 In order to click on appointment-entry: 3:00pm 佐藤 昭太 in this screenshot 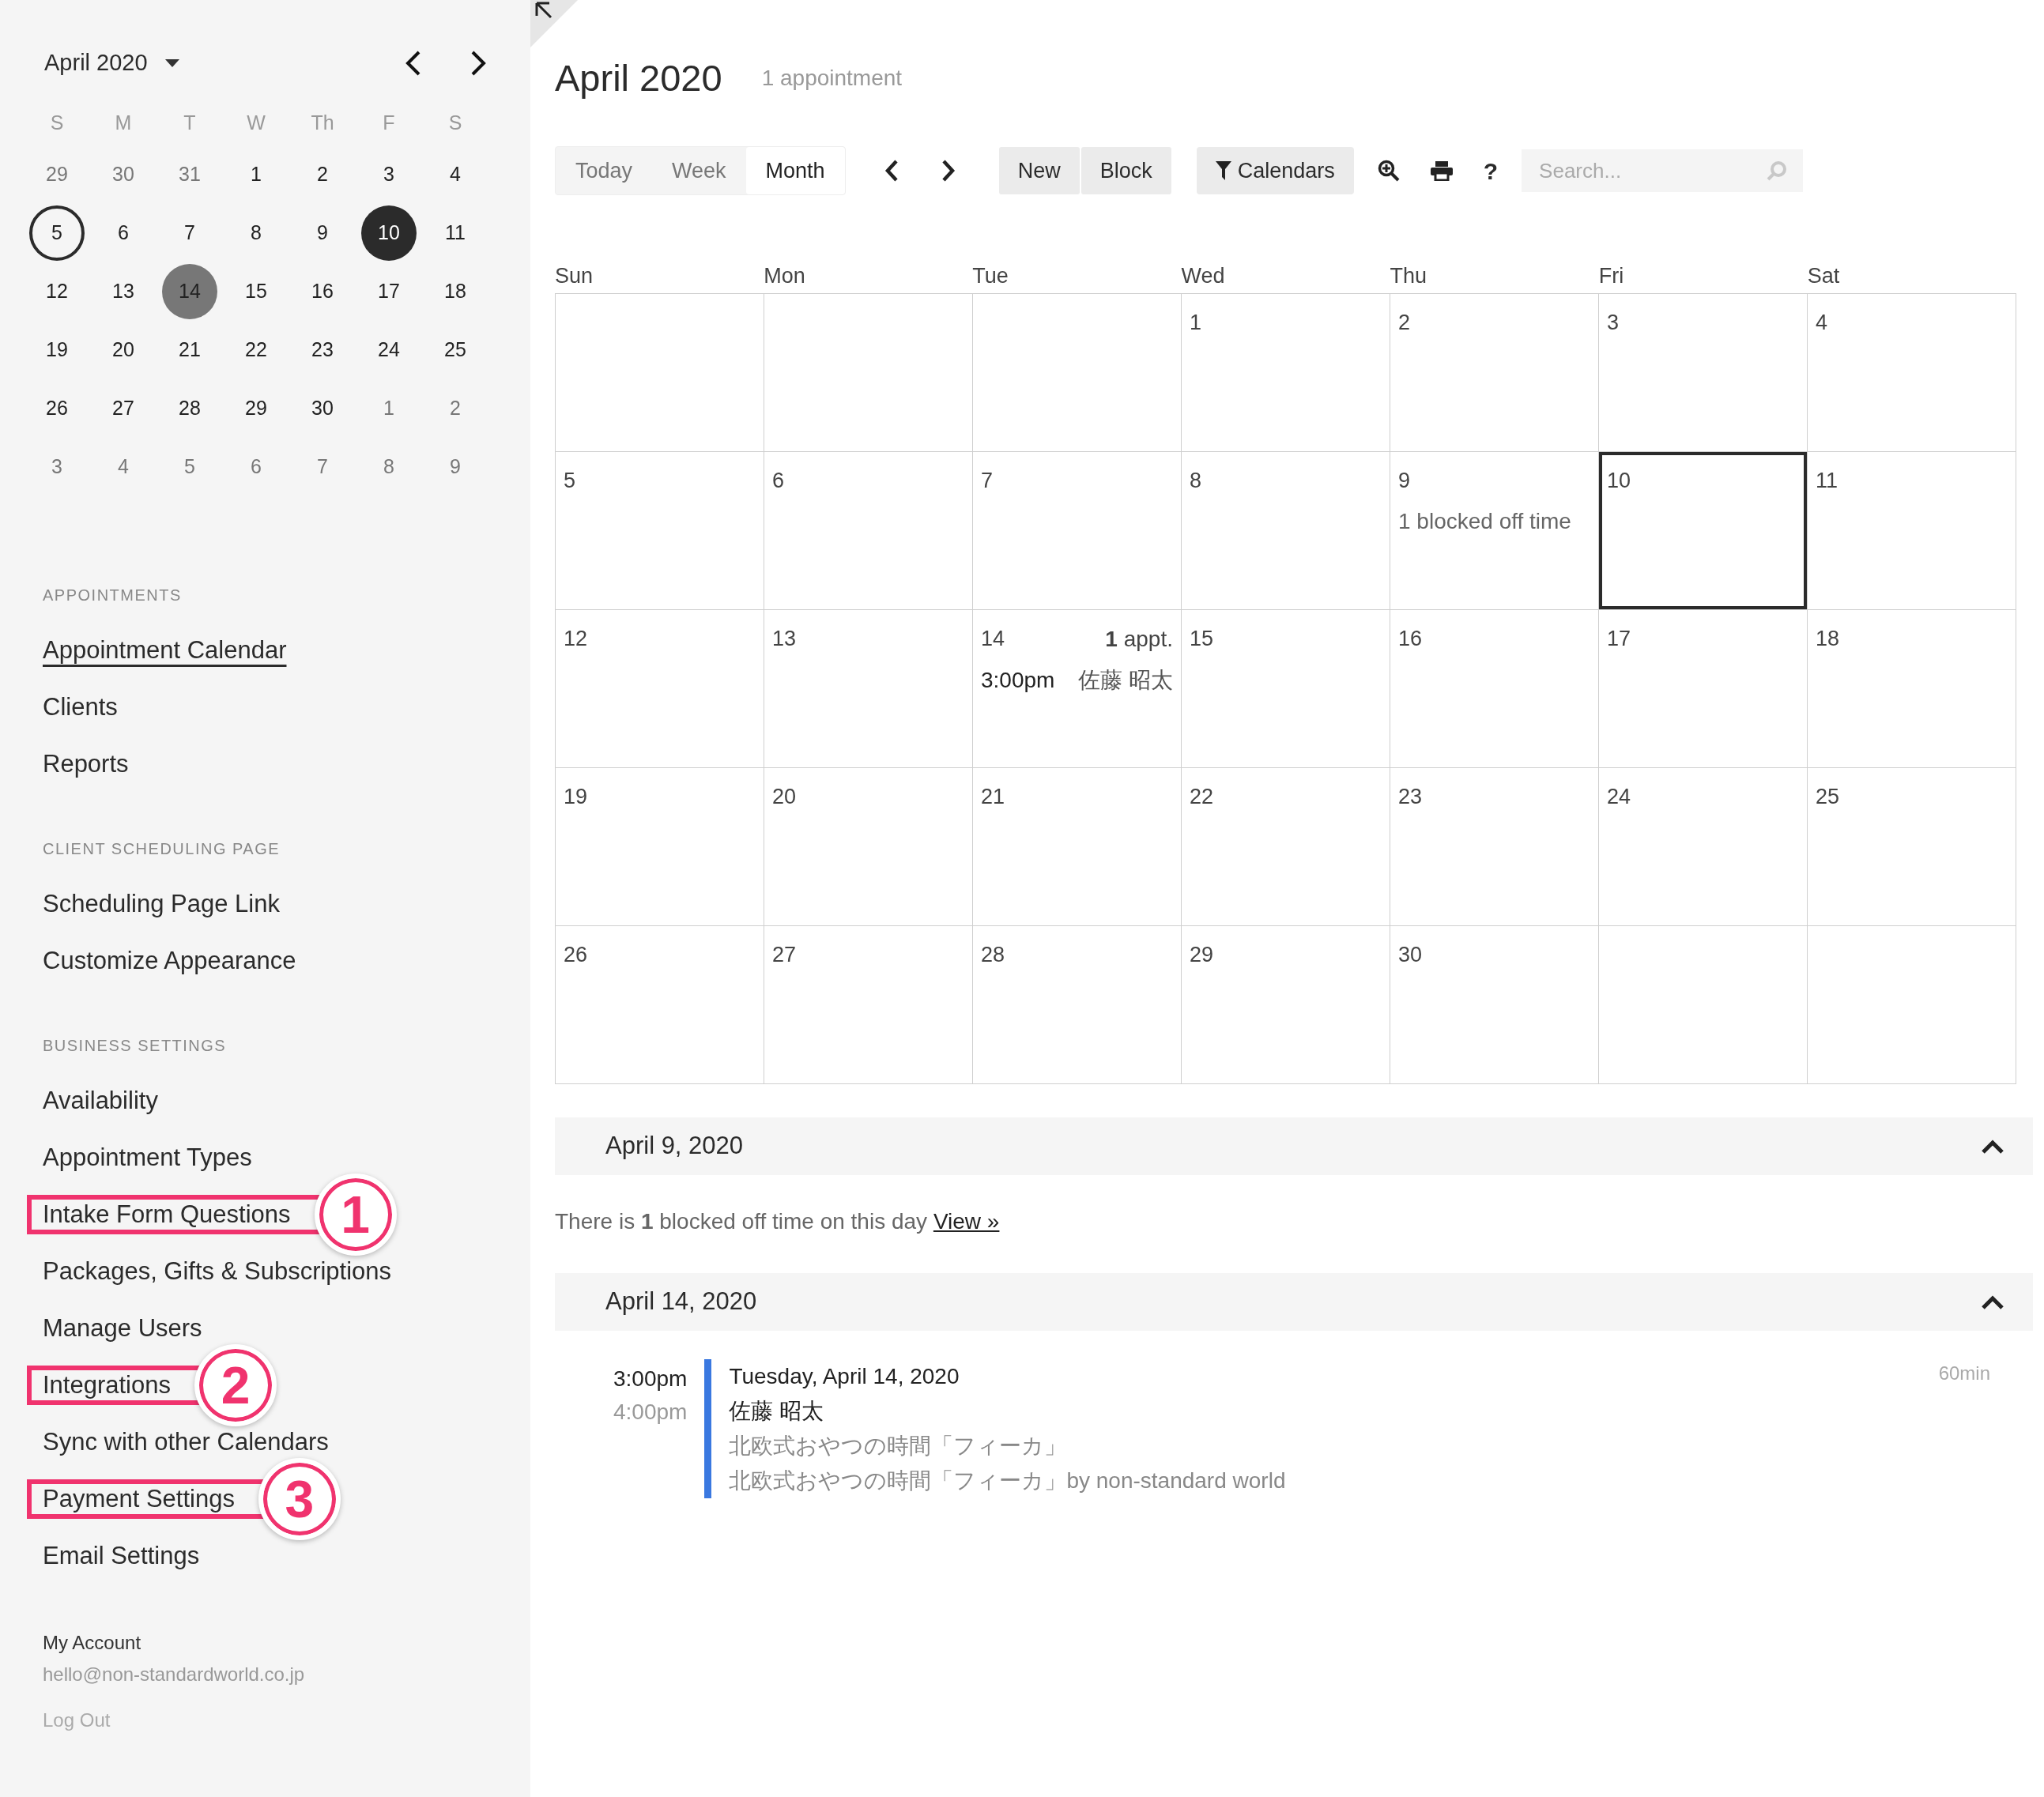, I will do `click(1077, 680)`.